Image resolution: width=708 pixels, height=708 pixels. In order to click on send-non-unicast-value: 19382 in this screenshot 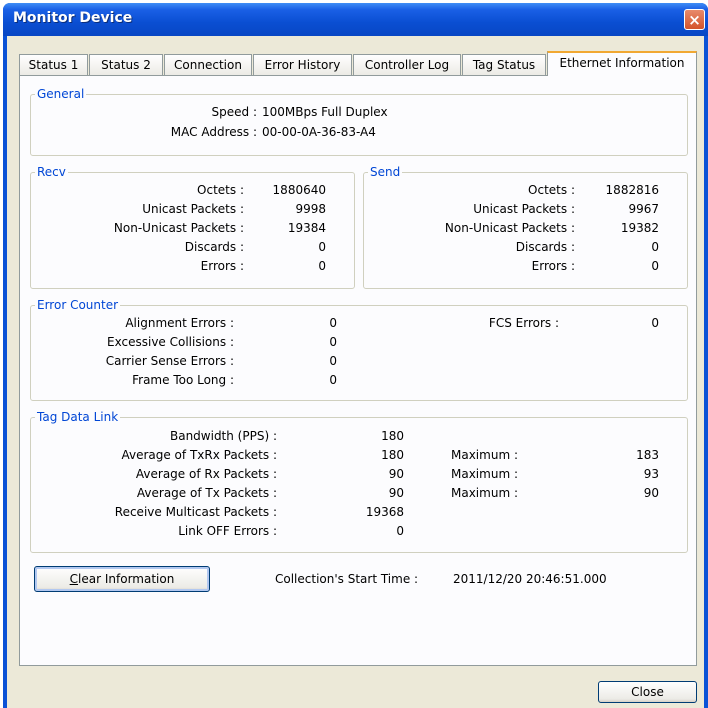, I will do `click(639, 228)`.